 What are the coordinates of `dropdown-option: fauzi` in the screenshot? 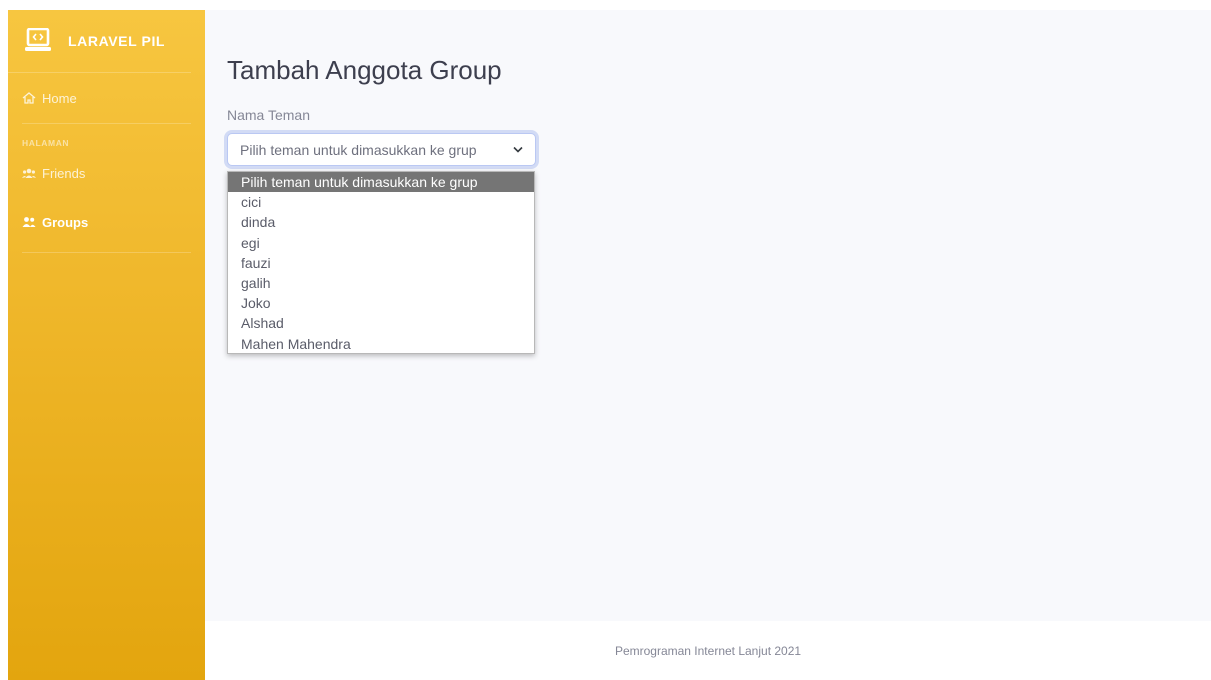 It's located at (381, 263).